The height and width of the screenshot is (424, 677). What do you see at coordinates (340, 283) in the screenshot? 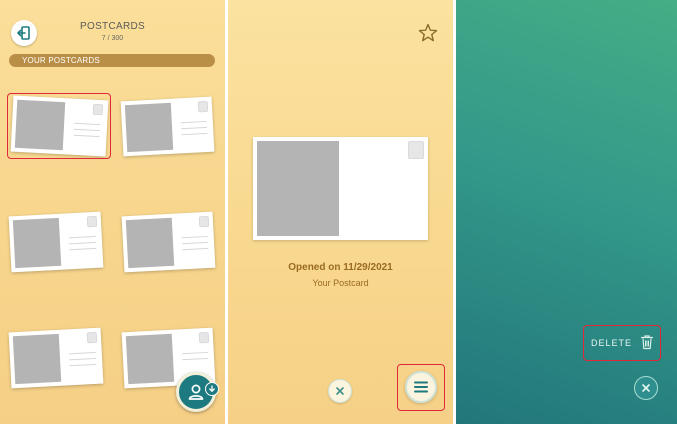
I see `postcard-sender: Your Postcard` at bounding box center [340, 283].